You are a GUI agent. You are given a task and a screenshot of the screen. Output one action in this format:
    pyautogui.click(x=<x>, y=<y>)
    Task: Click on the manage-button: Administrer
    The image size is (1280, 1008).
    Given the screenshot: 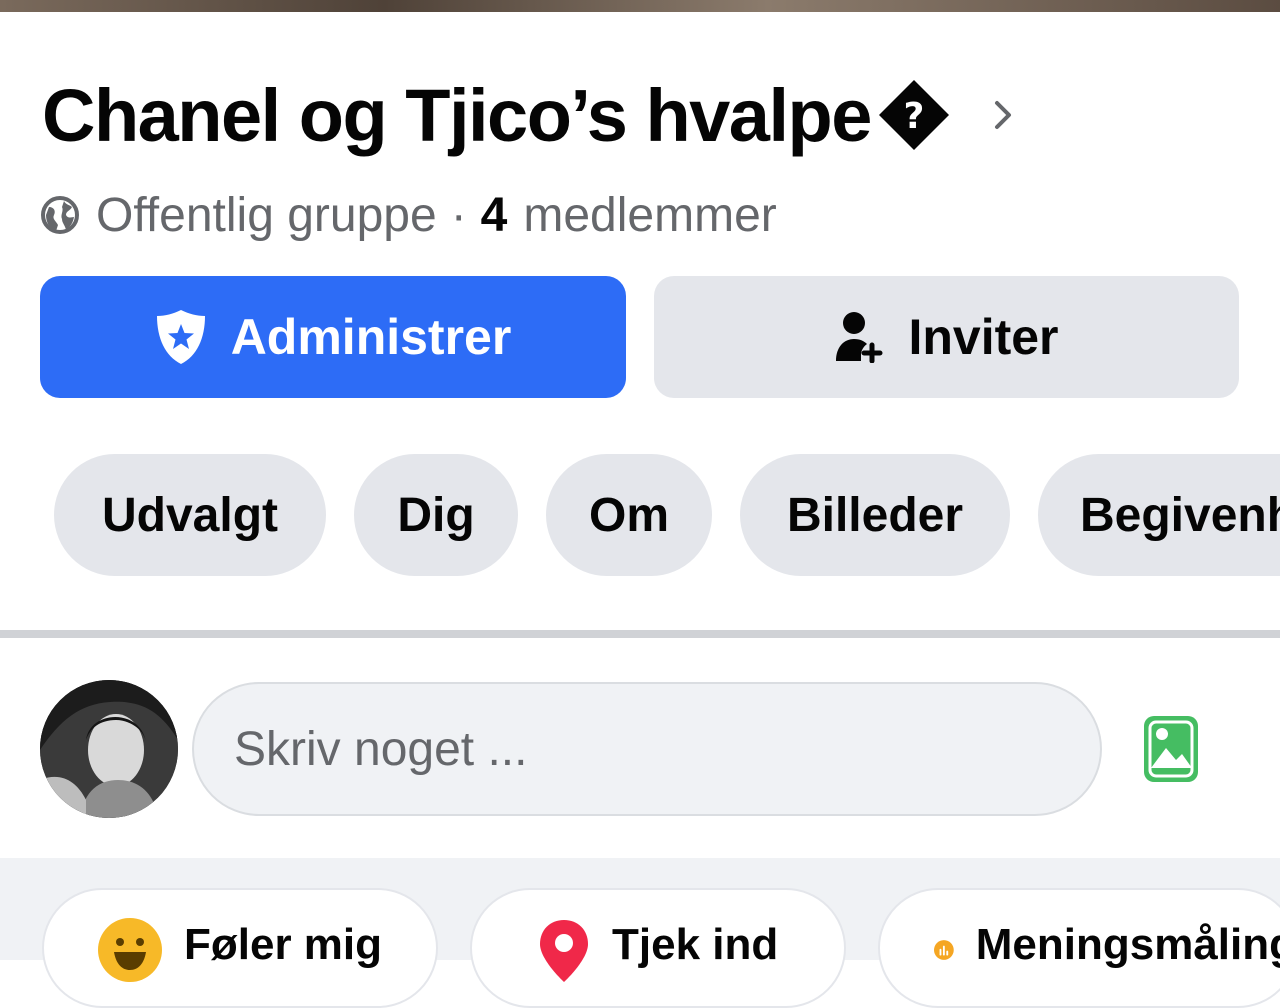 What is the action you would take?
    pyautogui.click(x=333, y=337)
    